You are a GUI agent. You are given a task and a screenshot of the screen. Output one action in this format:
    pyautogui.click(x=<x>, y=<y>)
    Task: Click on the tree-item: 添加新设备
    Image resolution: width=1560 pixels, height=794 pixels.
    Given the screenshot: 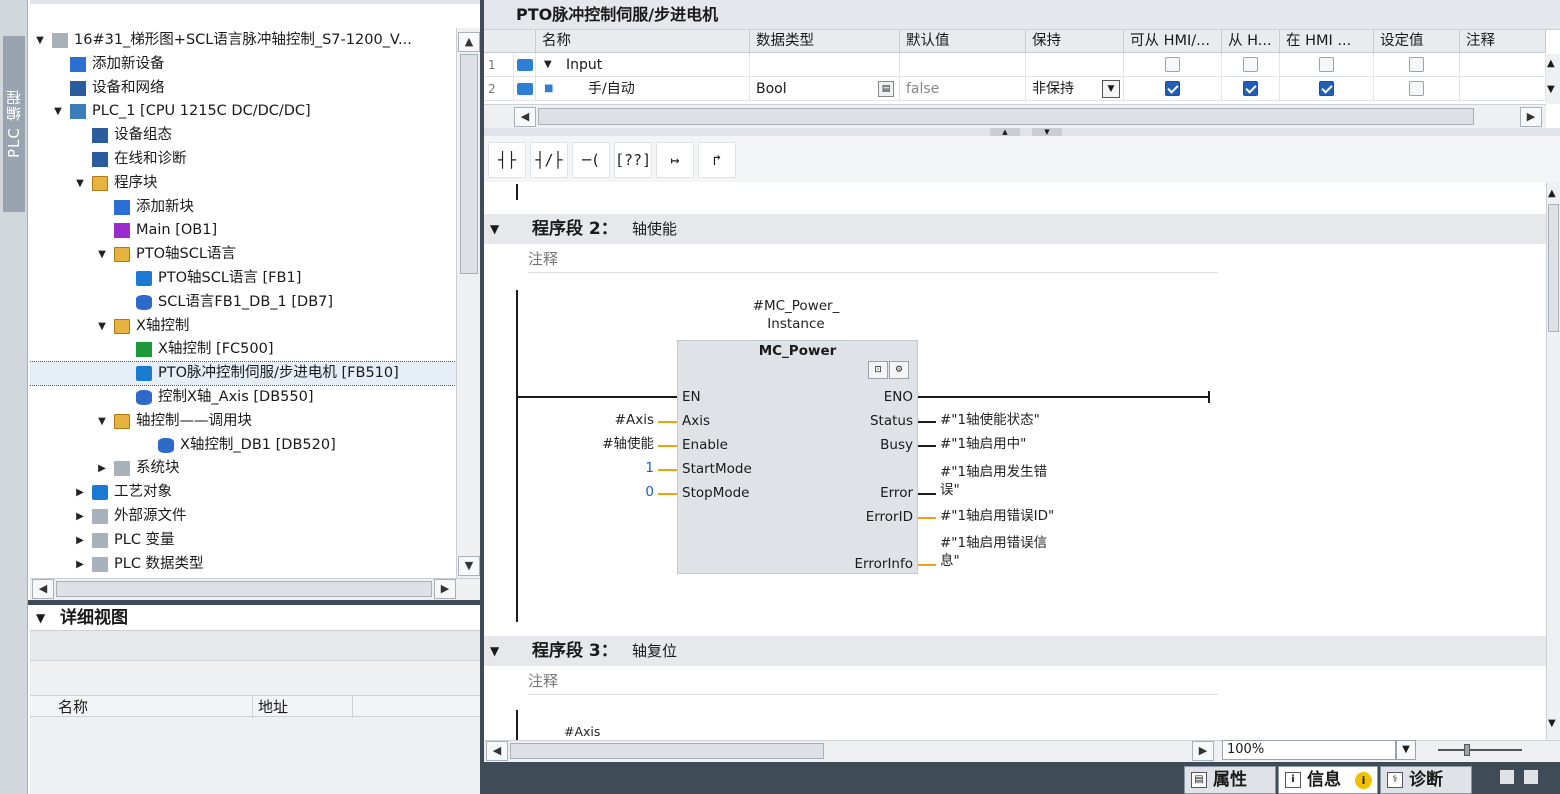 What is the action you would take?
    pyautogui.click(x=243, y=64)
    